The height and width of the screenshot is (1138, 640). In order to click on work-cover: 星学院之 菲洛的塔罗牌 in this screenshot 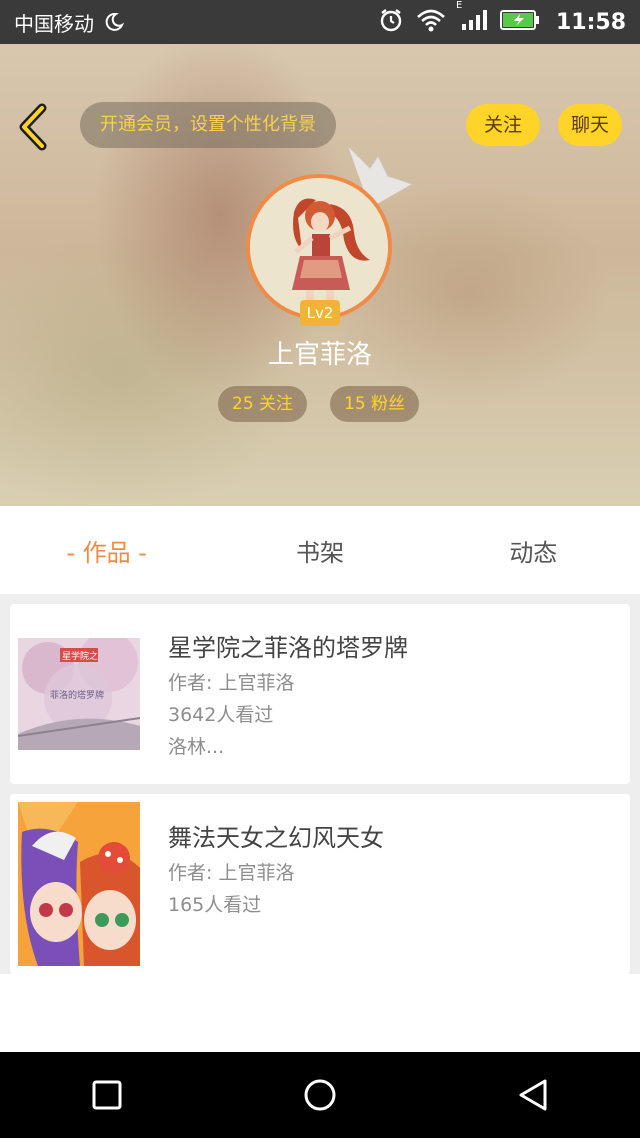, I will do `click(79, 694)`.